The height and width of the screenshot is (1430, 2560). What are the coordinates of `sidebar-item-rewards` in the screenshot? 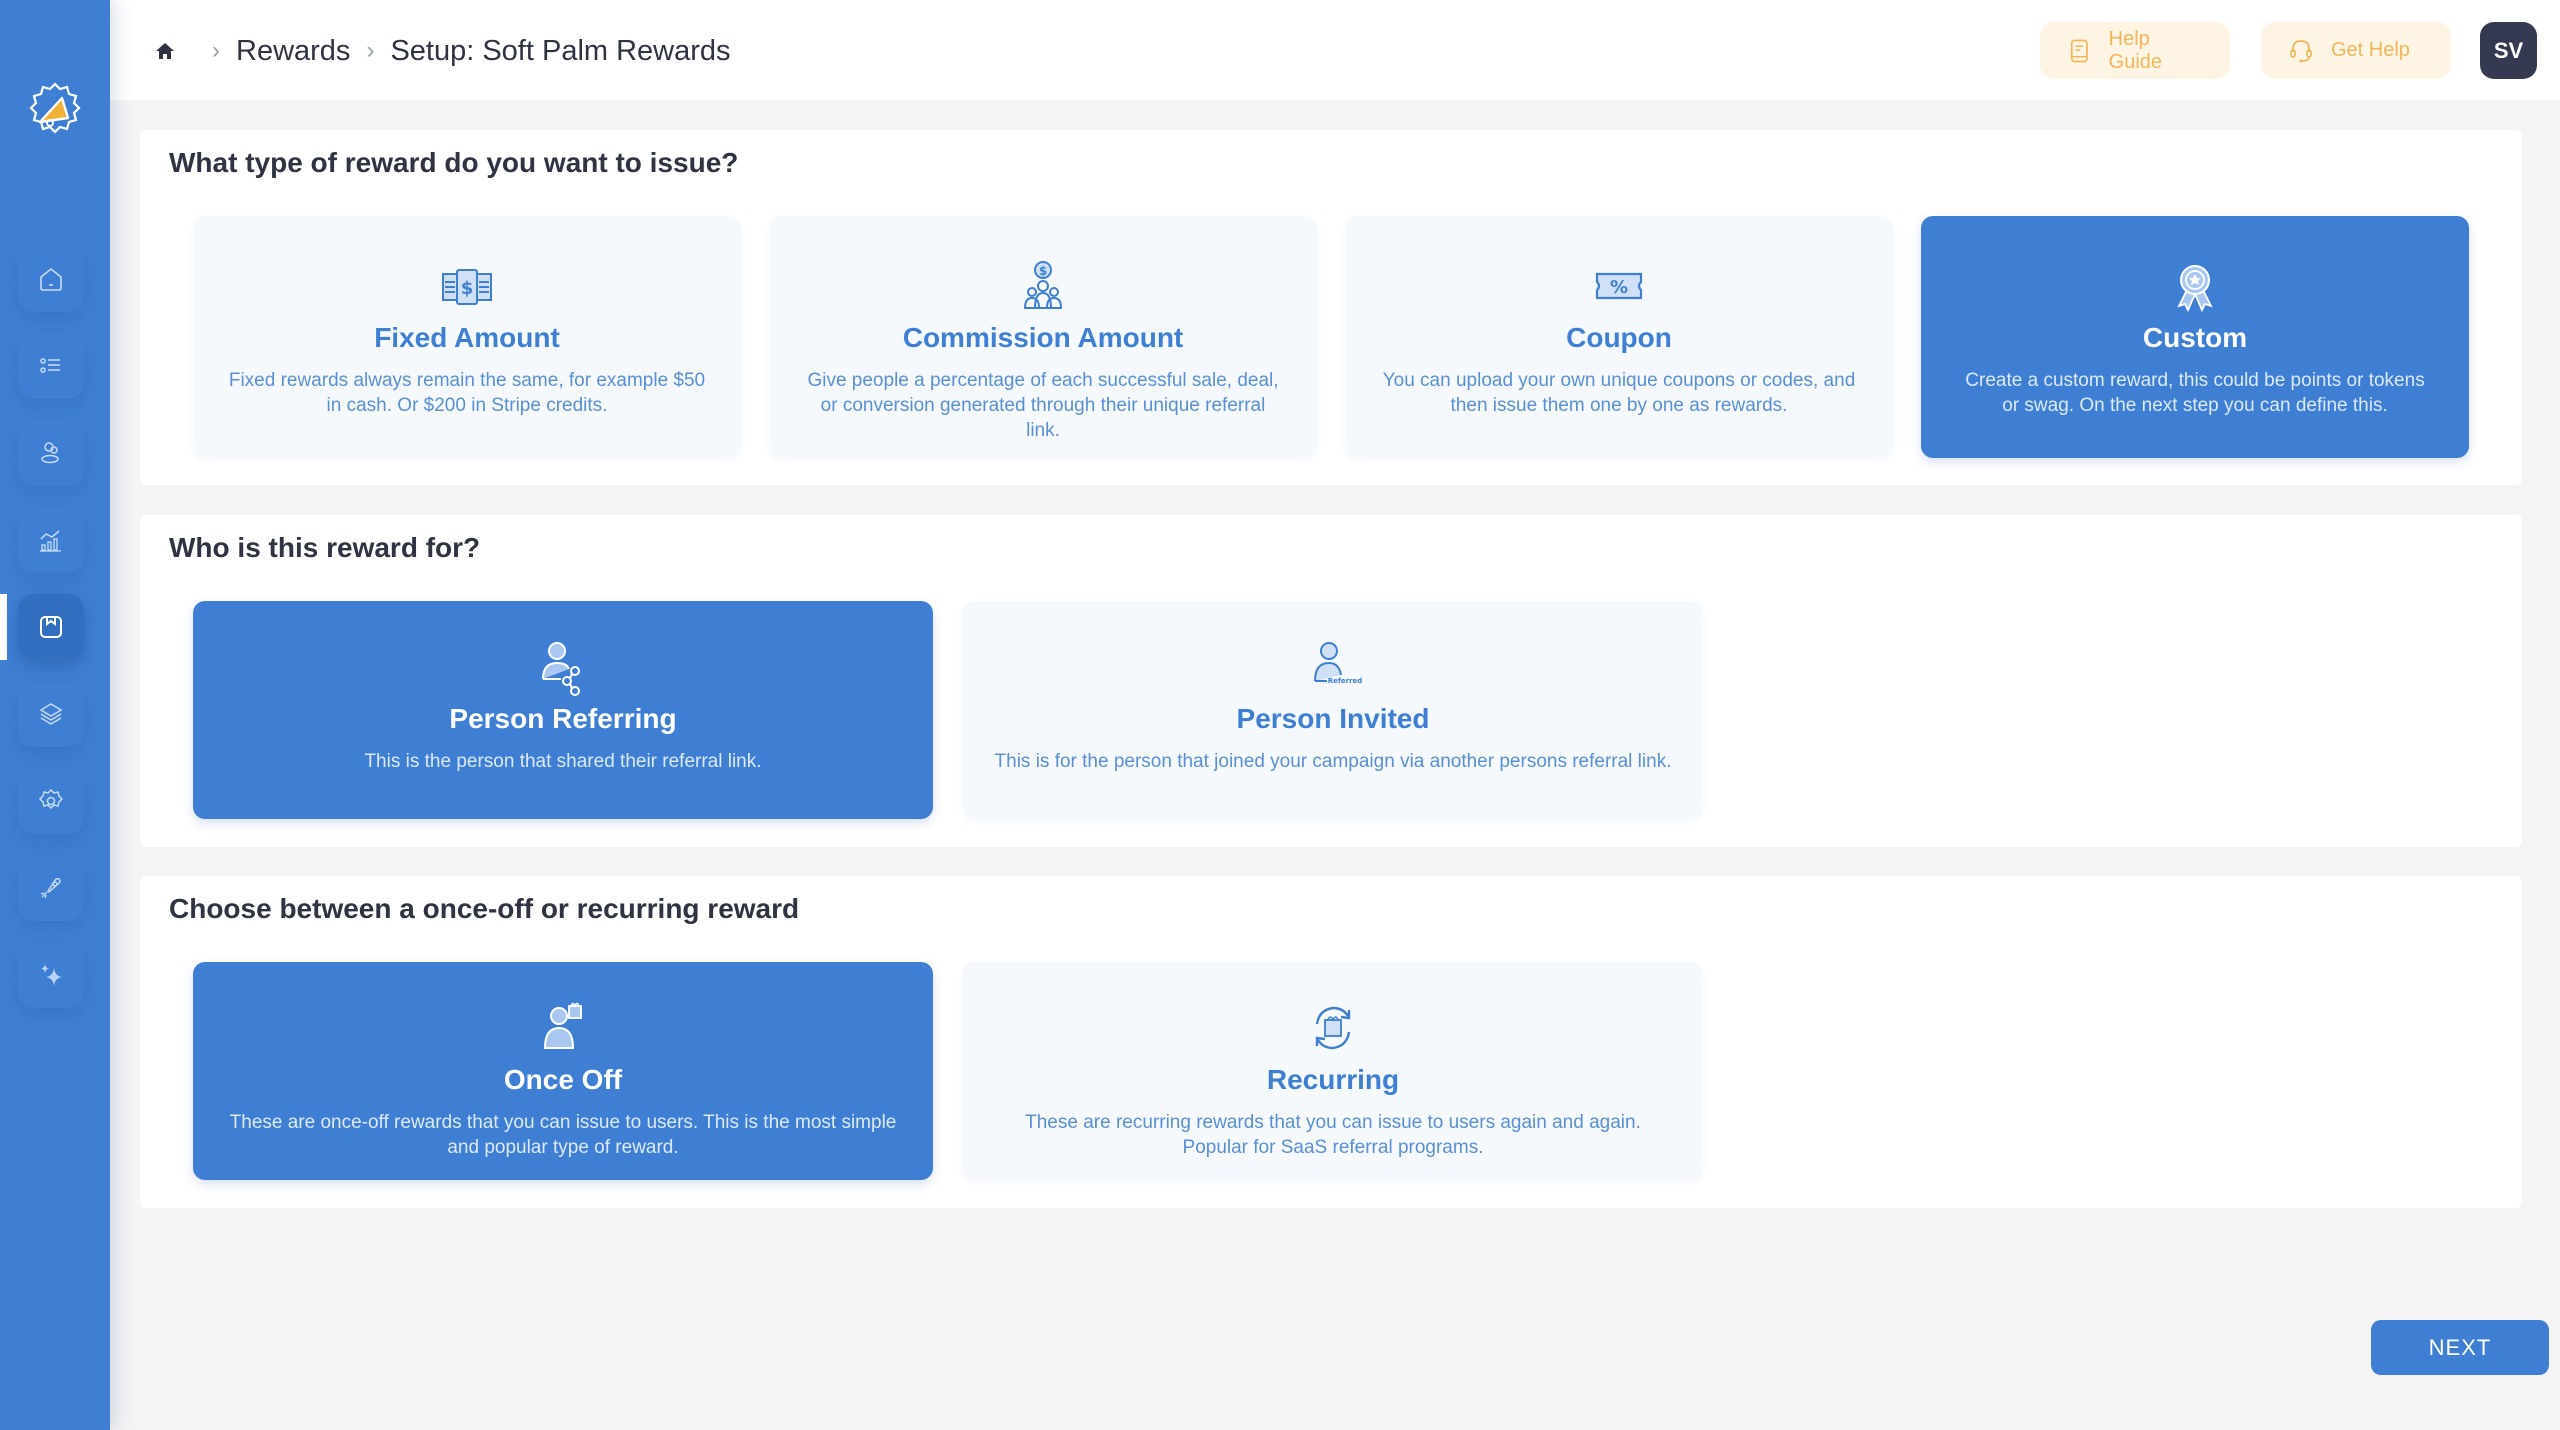 It's located at (51, 627).